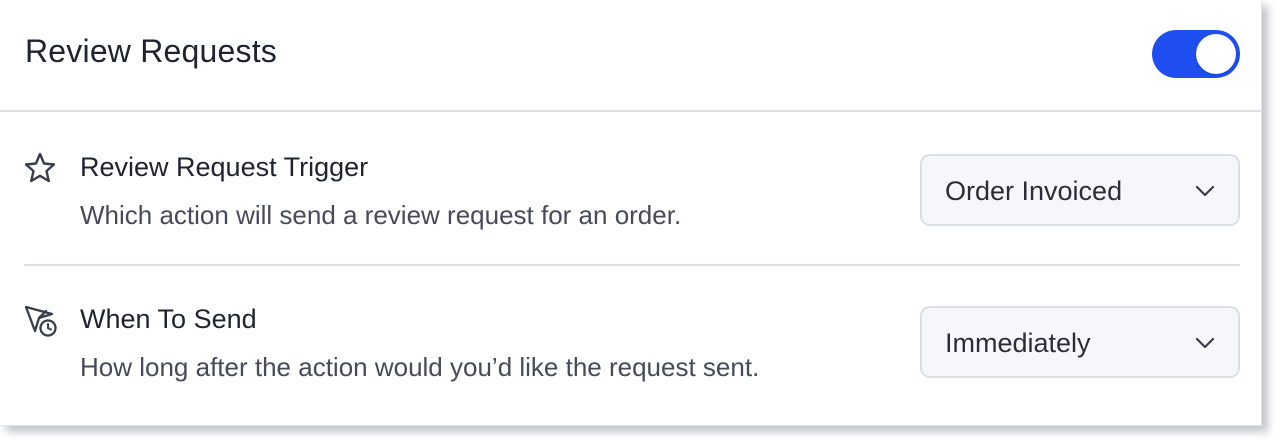 Image resolution: width=1282 pixels, height=446 pixels. I want to click on star-icon, so click(40, 167).